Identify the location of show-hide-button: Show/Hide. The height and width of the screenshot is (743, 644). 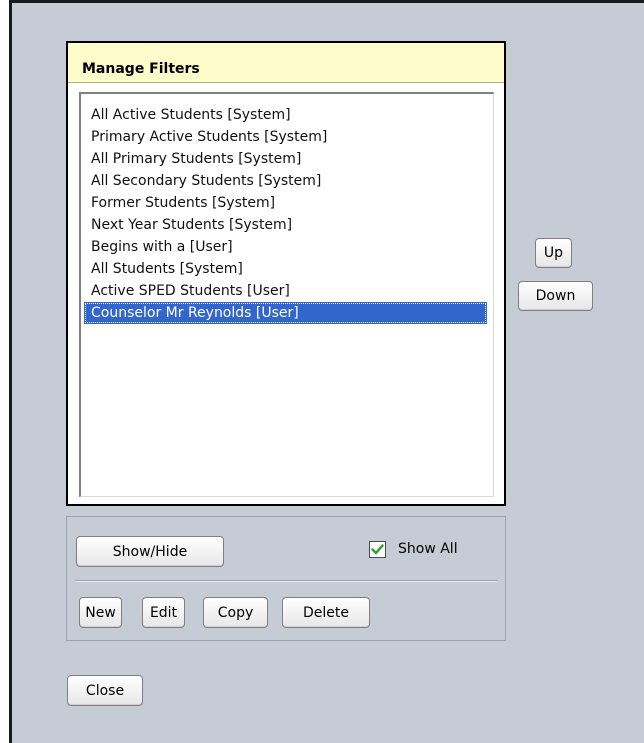
(150, 551).